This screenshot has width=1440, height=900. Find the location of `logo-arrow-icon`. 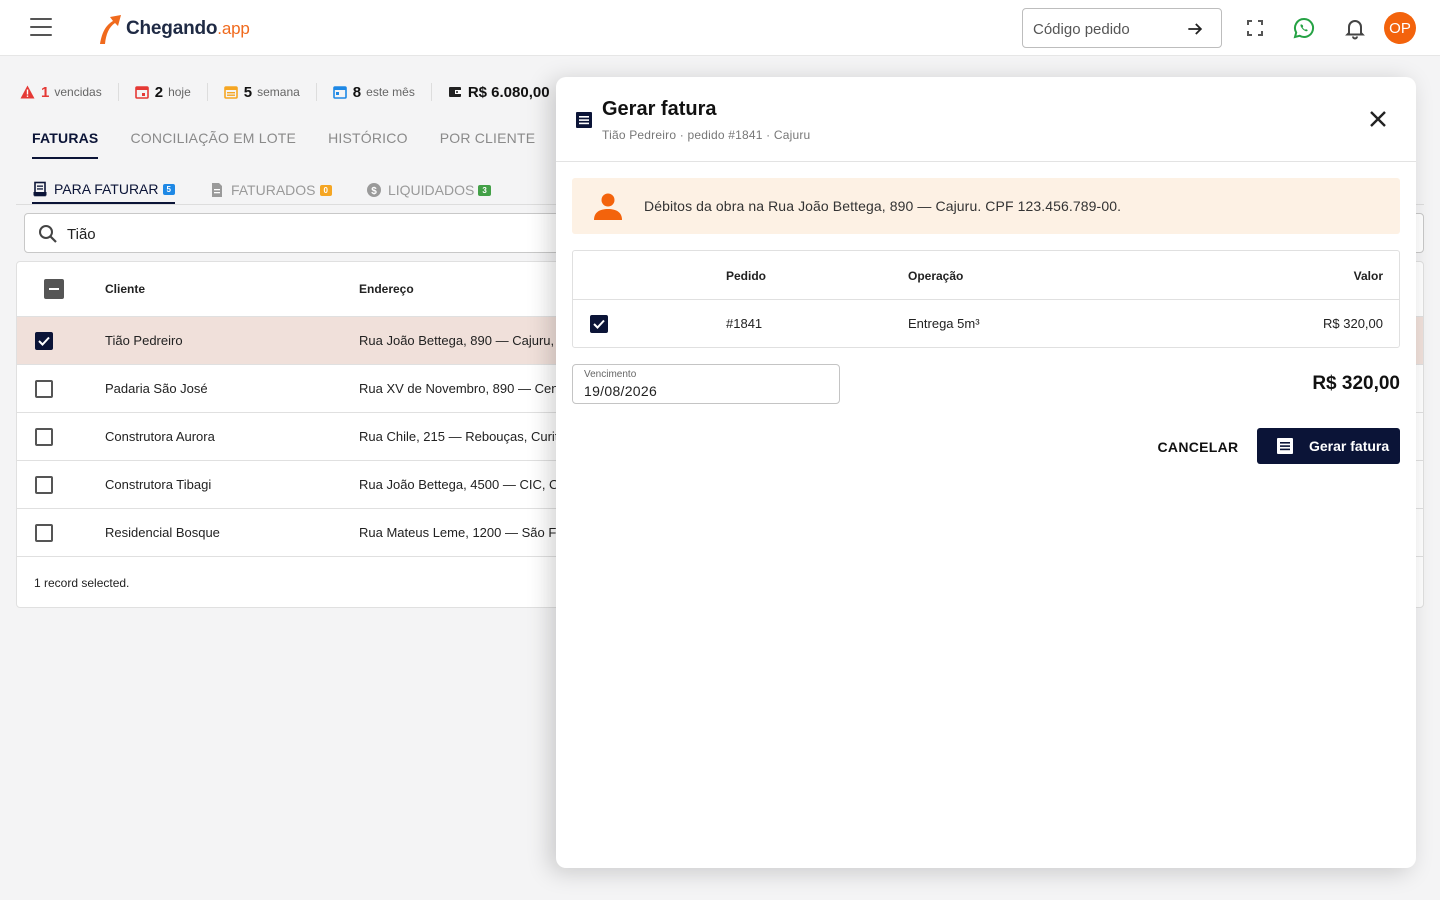

logo-arrow-icon is located at coordinates (110, 29).